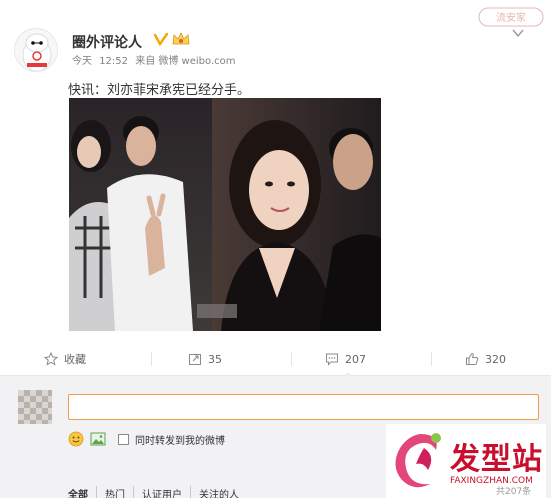  What do you see at coordinates (113, 61) in the screenshot?
I see `post-time: 12:52` at bounding box center [113, 61].